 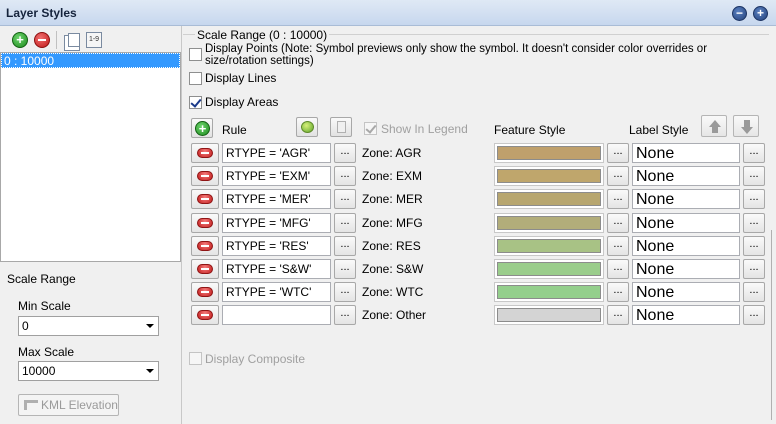 I want to click on max-scale-select: 10000, so click(x=88, y=371).